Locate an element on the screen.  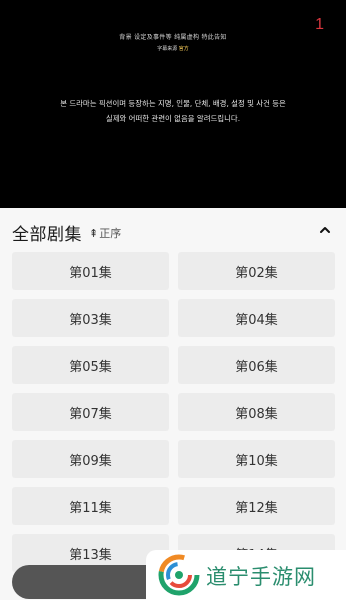
episode-button: 第08集 is located at coordinates (256, 412).